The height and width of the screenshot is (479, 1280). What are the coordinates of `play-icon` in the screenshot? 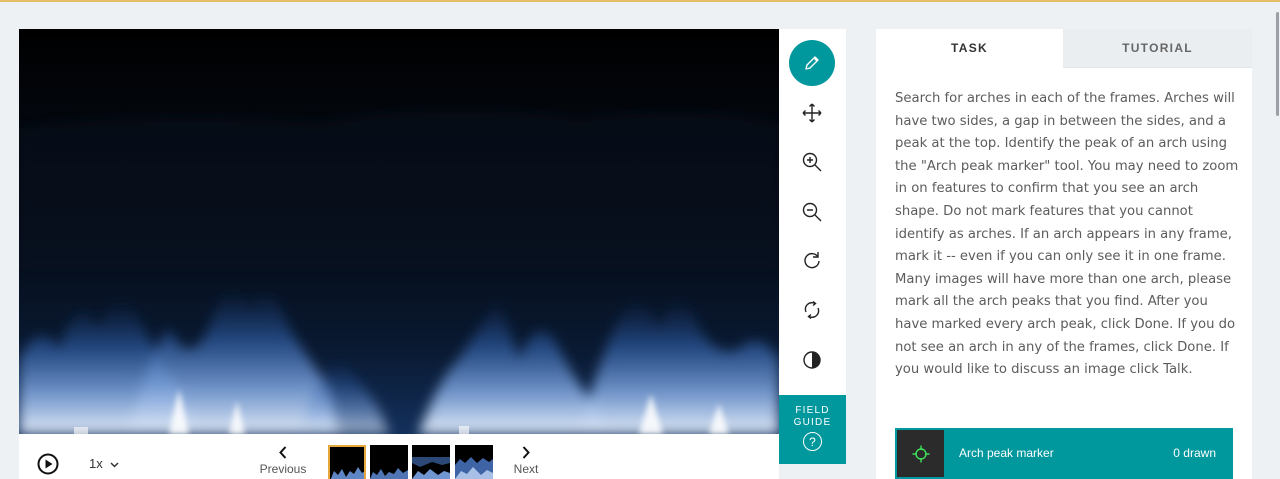 It's located at (48, 464).